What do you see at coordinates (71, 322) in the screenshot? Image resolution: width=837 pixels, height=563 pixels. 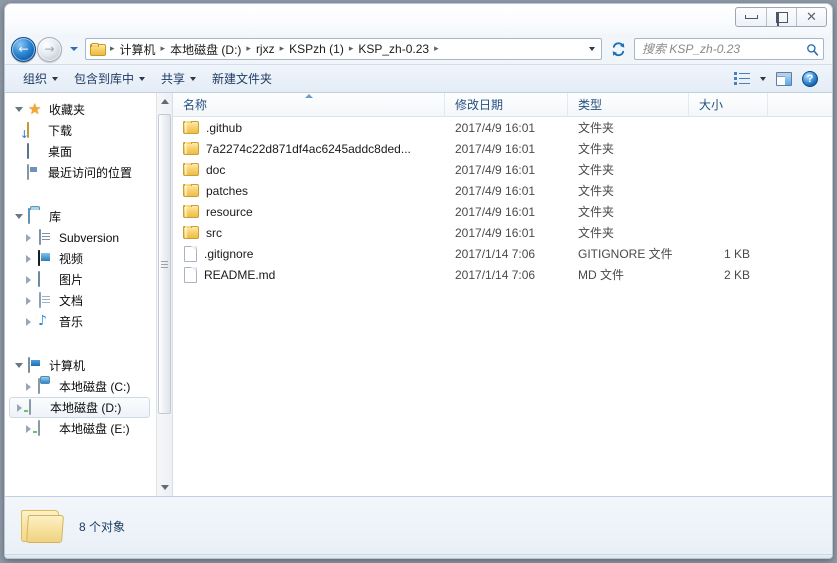 I see `sidebar-item-label: 音乐` at bounding box center [71, 322].